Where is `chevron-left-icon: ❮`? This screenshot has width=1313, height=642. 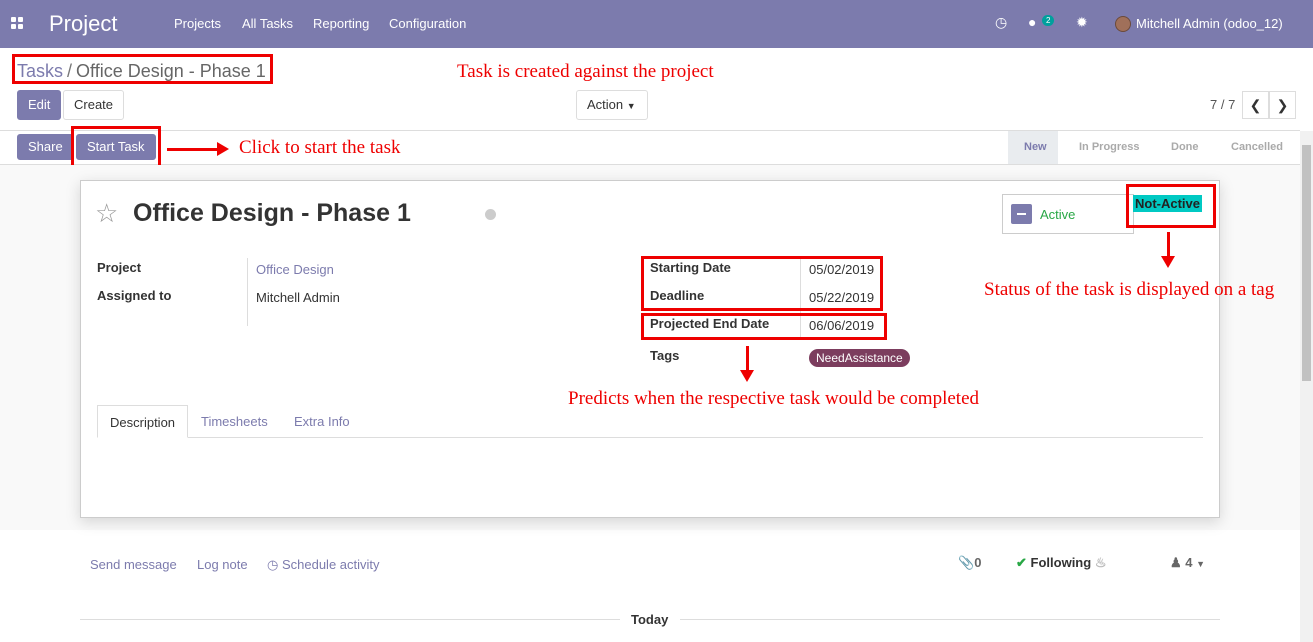
chevron-left-icon: ❮ is located at coordinates (1255, 105).